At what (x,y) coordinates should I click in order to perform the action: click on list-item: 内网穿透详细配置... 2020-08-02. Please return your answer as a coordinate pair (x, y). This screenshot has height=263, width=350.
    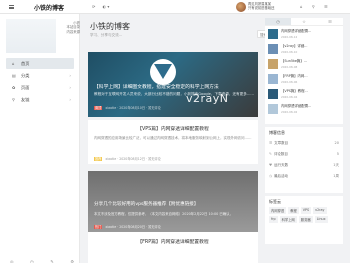
    Looking at the image, I should click on (305, 110).